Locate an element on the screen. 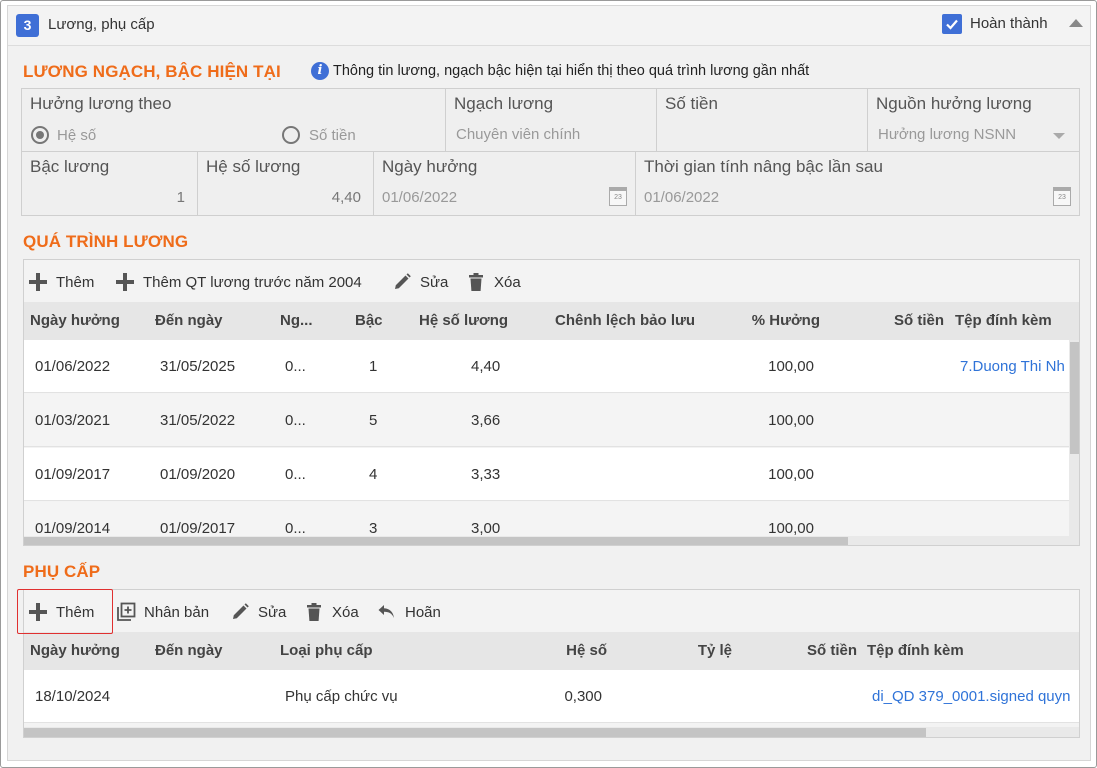 The width and height of the screenshot is (1097, 768). undo-button: Hoãn is located at coordinates (409, 612).